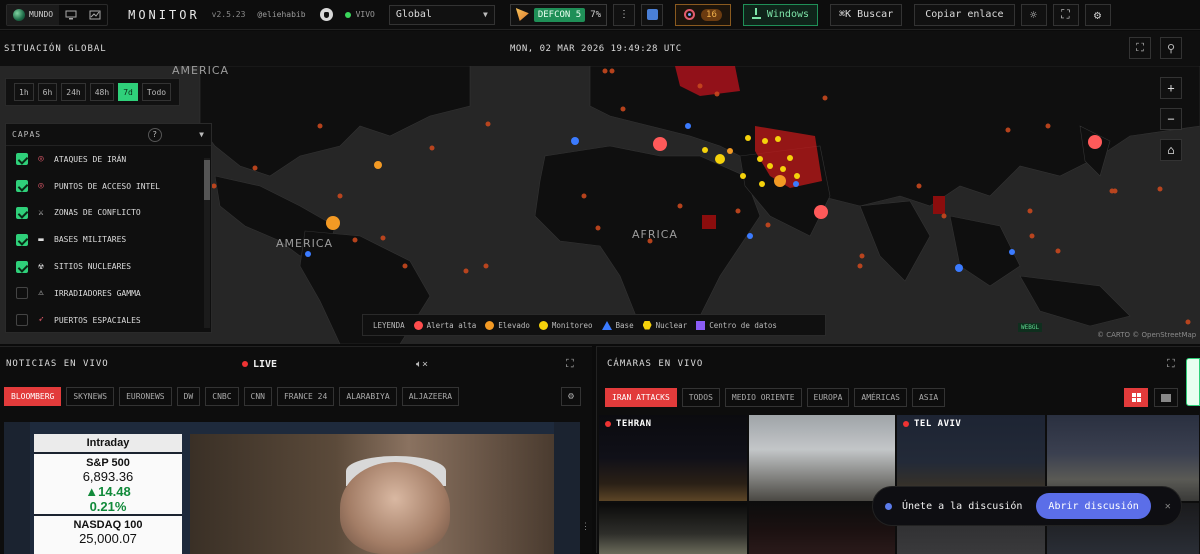 This screenshot has width=1200, height=554. Describe the element at coordinates (558, 14) in the screenshot. I see `defcon-indicator: DEFCON 5 7%` at that location.